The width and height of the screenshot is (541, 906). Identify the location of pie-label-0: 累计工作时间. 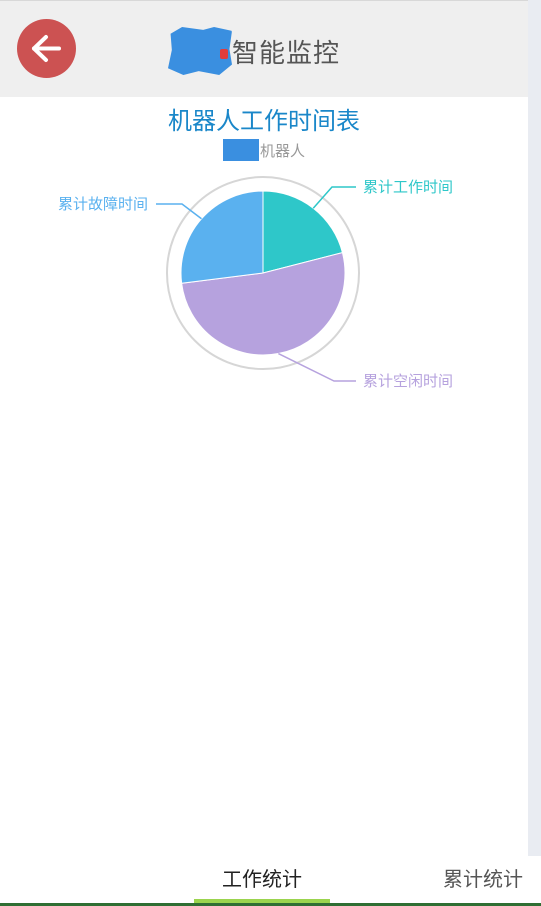
(408, 187).